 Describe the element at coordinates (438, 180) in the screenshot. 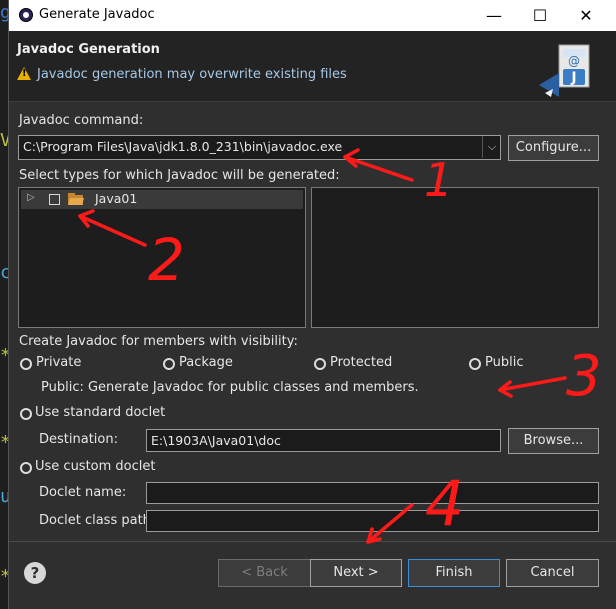

I see `annotation-number-1: 1` at that location.